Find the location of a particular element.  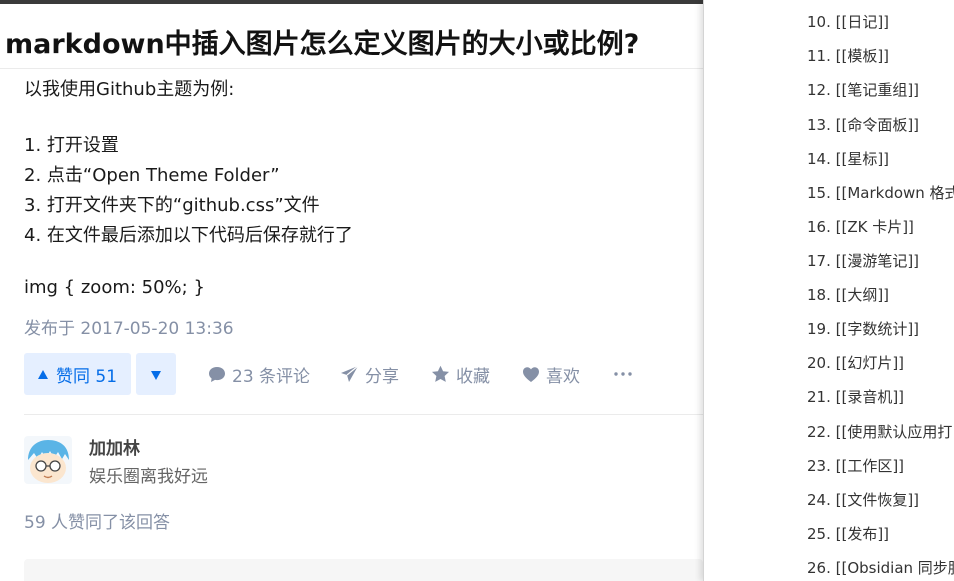

heart-icon is located at coordinates (531, 374).